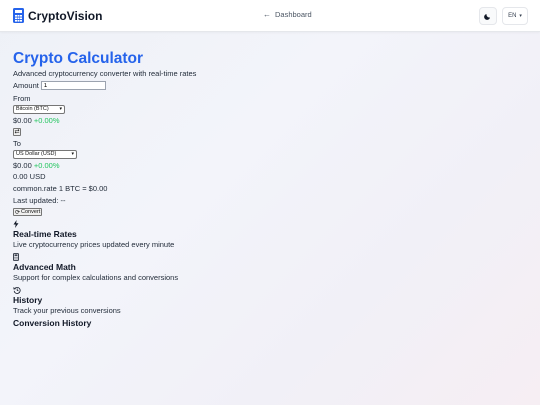 This screenshot has width=540, height=405. What do you see at coordinates (512, 16) in the screenshot?
I see `language-value: EN` at bounding box center [512, 16].